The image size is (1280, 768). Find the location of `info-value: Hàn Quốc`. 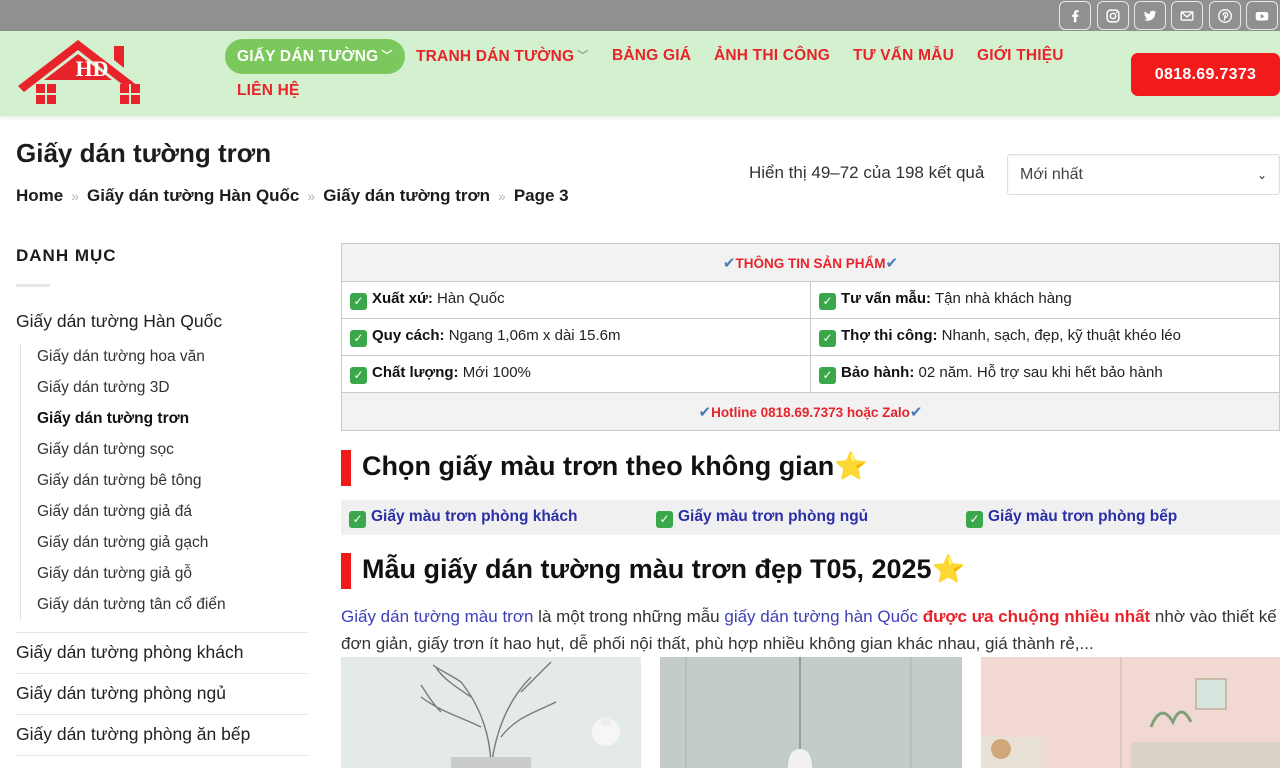

info-value: Hàn Quốc is located at coordinates (471, 298).